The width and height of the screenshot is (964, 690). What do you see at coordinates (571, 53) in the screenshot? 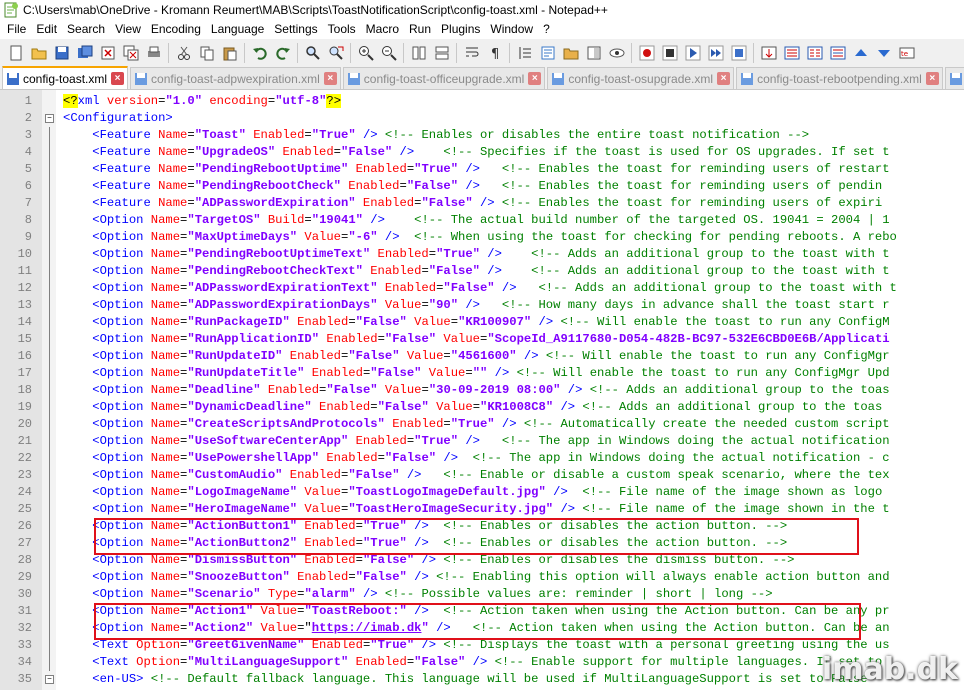
I see `folder-workspace-icon` at bounding box center [571, 53].